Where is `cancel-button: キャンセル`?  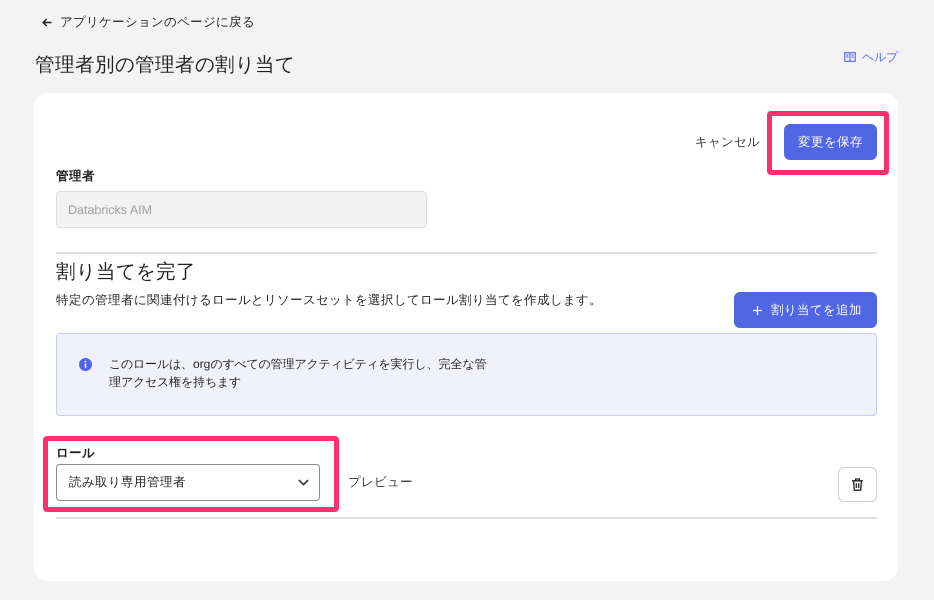
cancel-button: キャンセル is located at coordinates (727, 142).